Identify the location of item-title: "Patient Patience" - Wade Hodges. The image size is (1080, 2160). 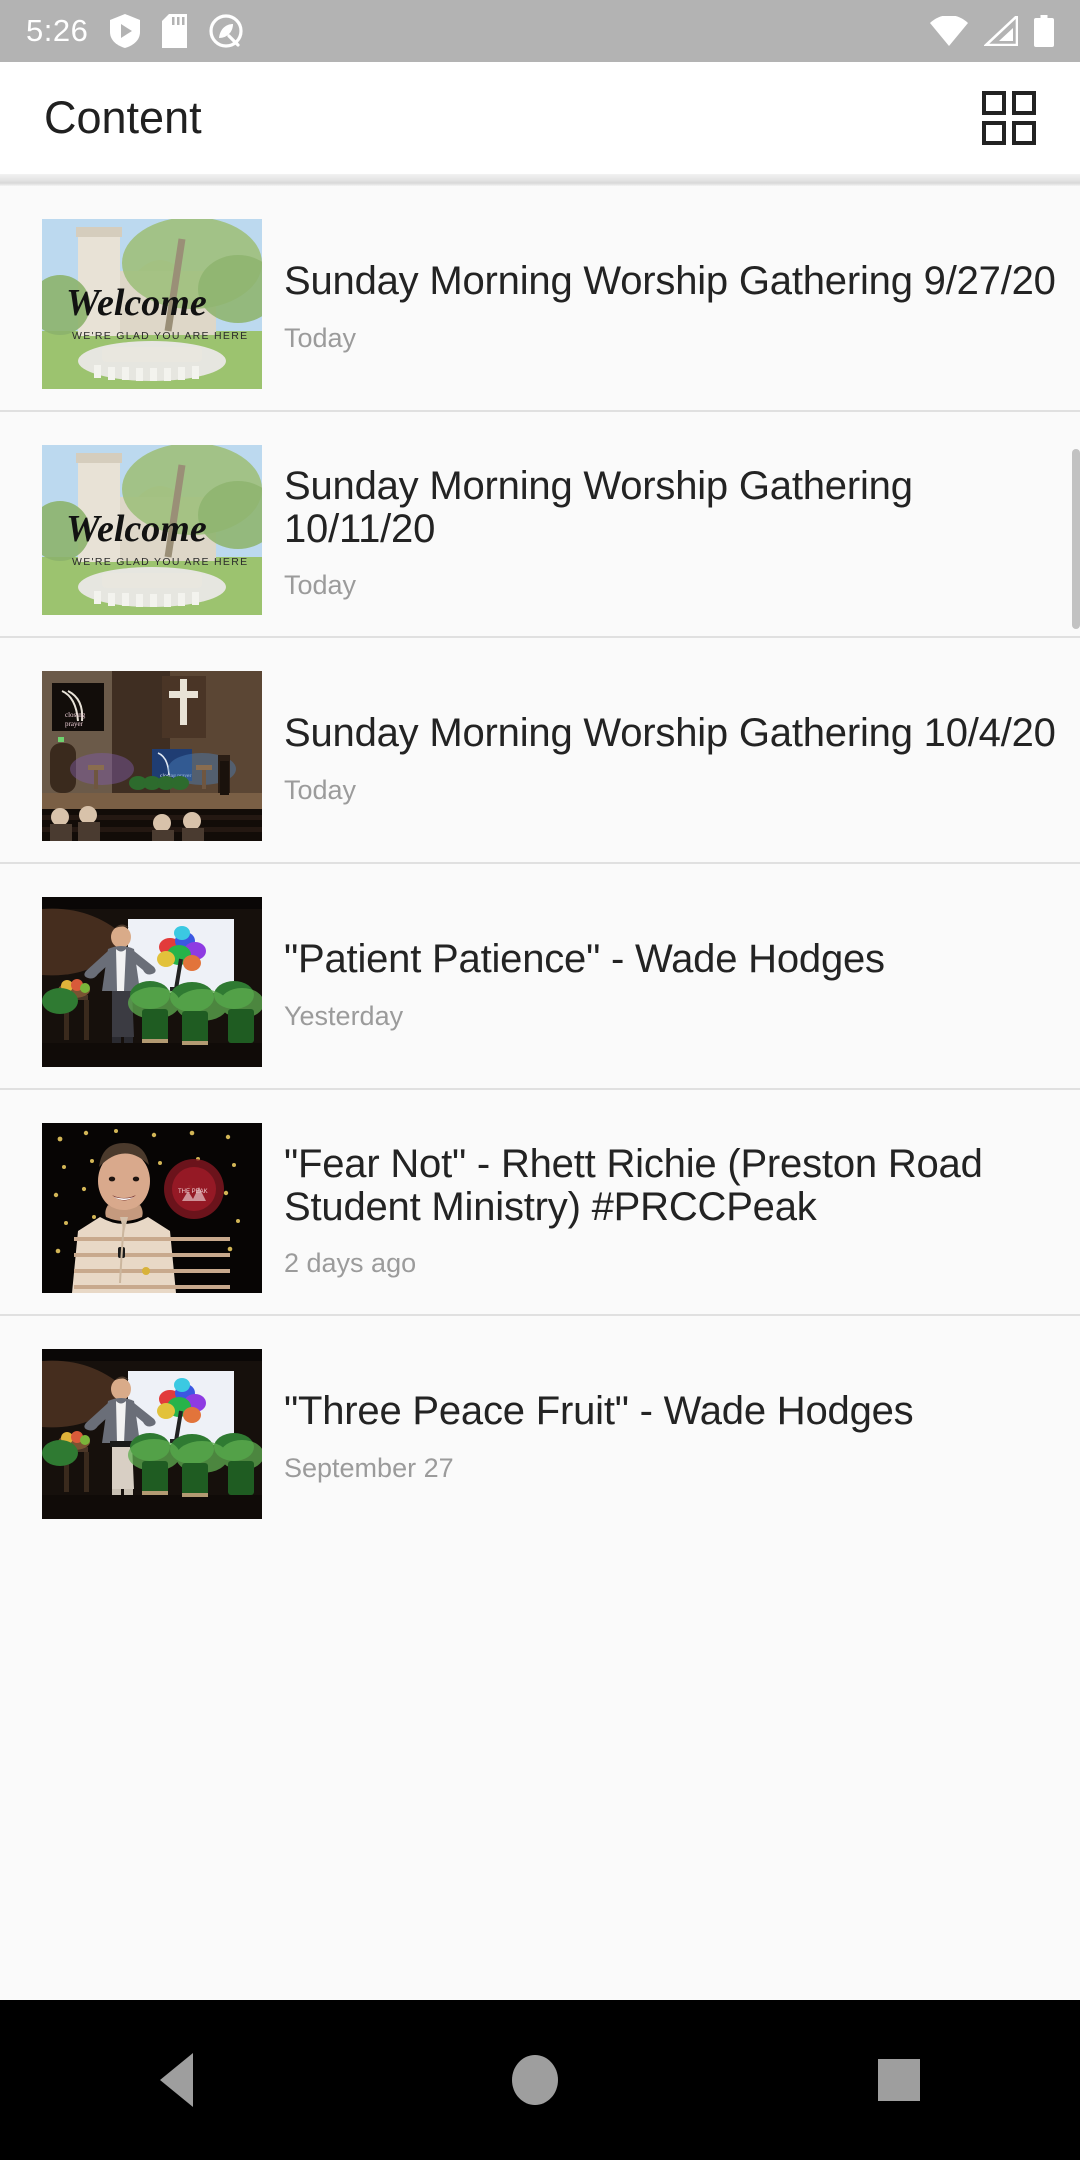
(584, 959).